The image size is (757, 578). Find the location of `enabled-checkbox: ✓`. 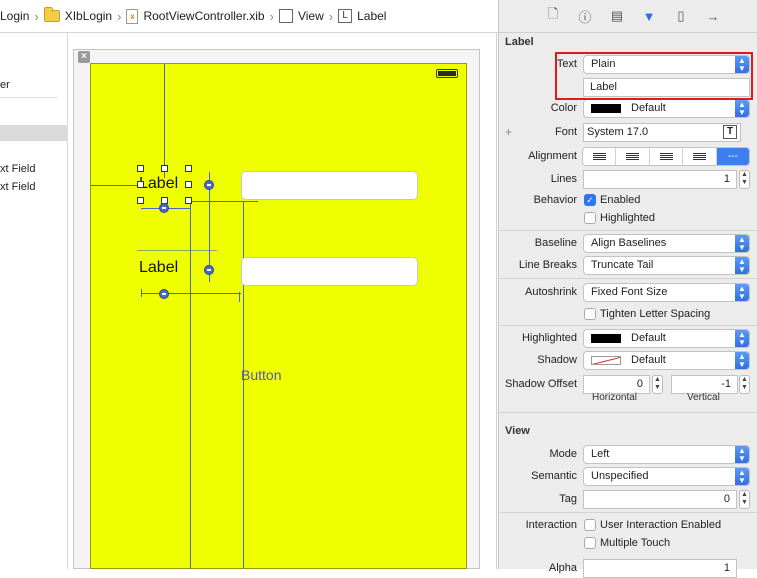

enabled-checkbox: ✓ is located at coordinates (590, 200).